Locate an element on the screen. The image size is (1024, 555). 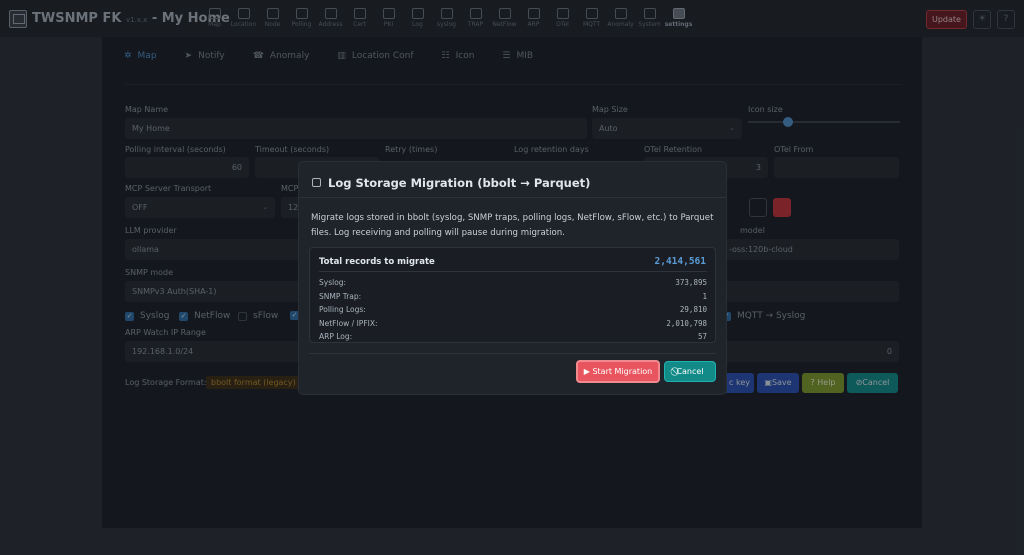
dialog-title: Log Storage Migration (bbolt → Parquet) is located at coordinates (459, 183).